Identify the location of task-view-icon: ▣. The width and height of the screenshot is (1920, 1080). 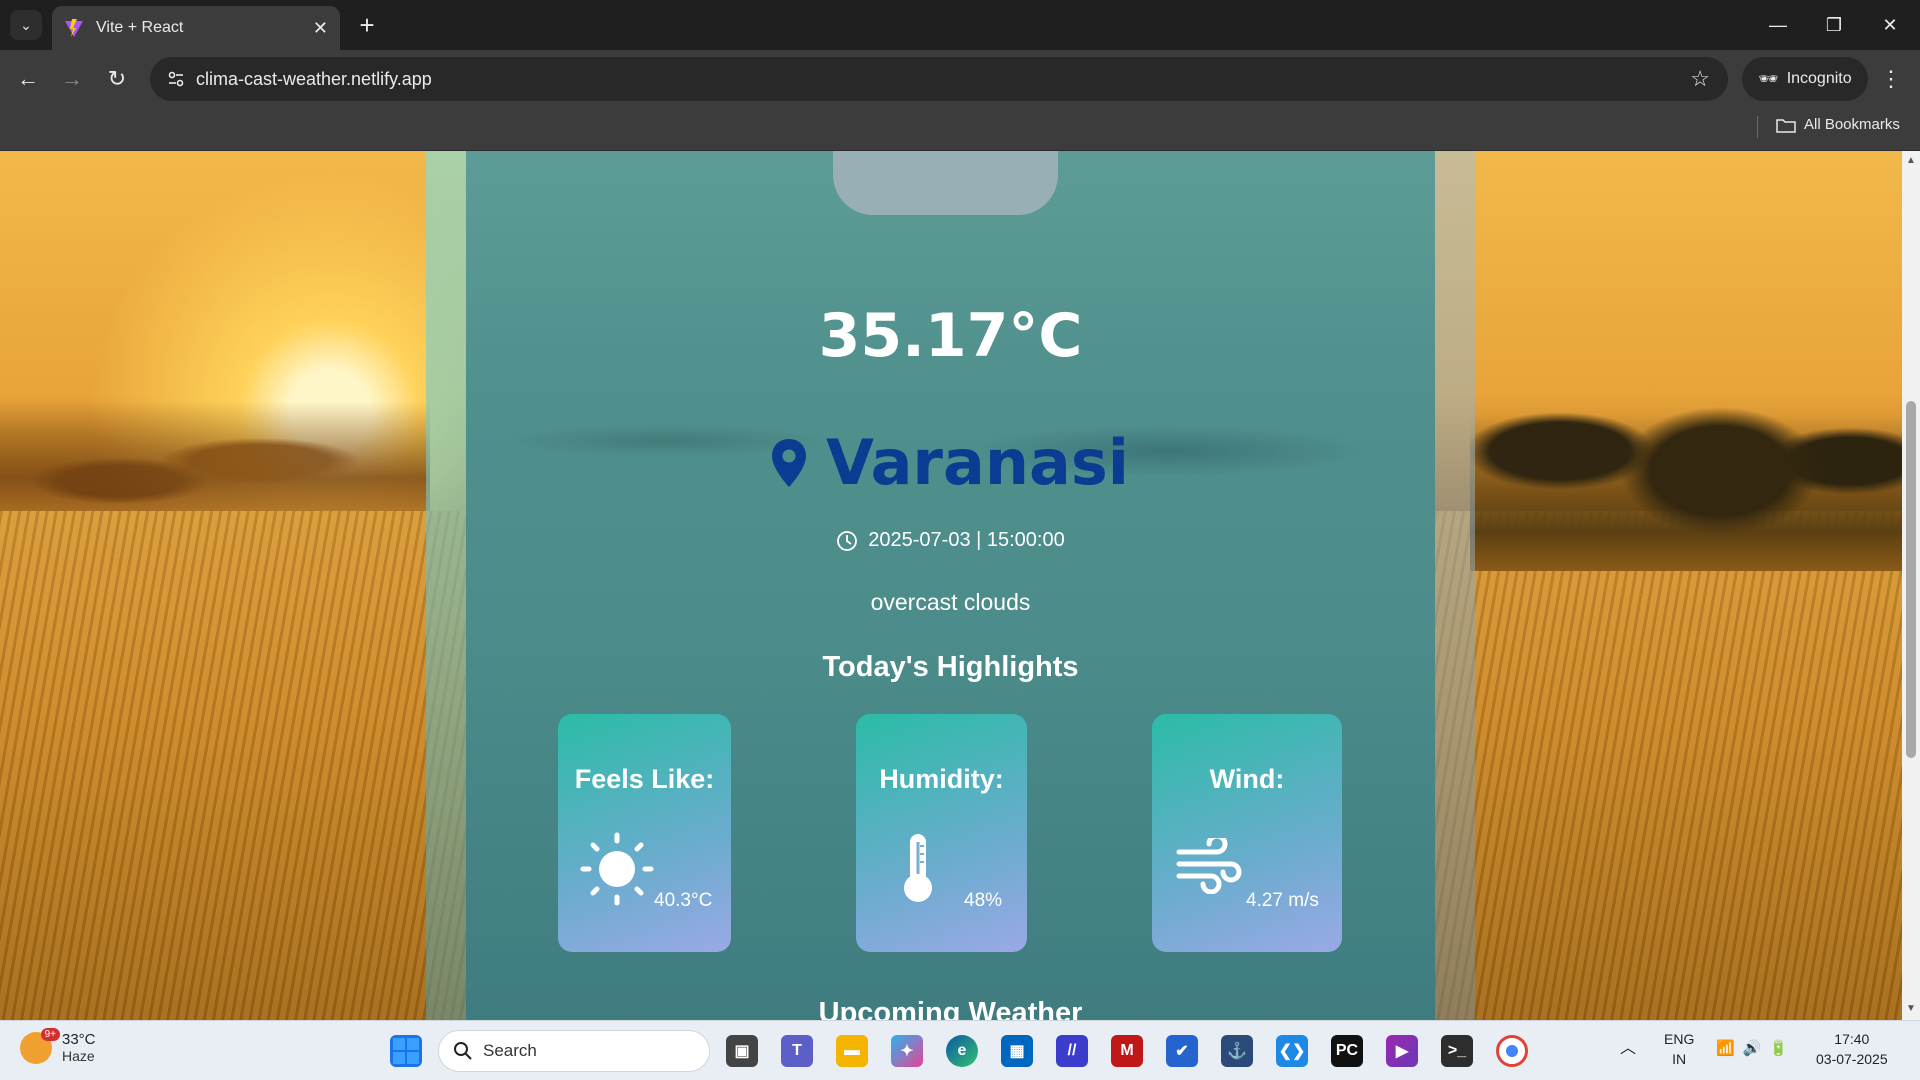
(742, 1051).